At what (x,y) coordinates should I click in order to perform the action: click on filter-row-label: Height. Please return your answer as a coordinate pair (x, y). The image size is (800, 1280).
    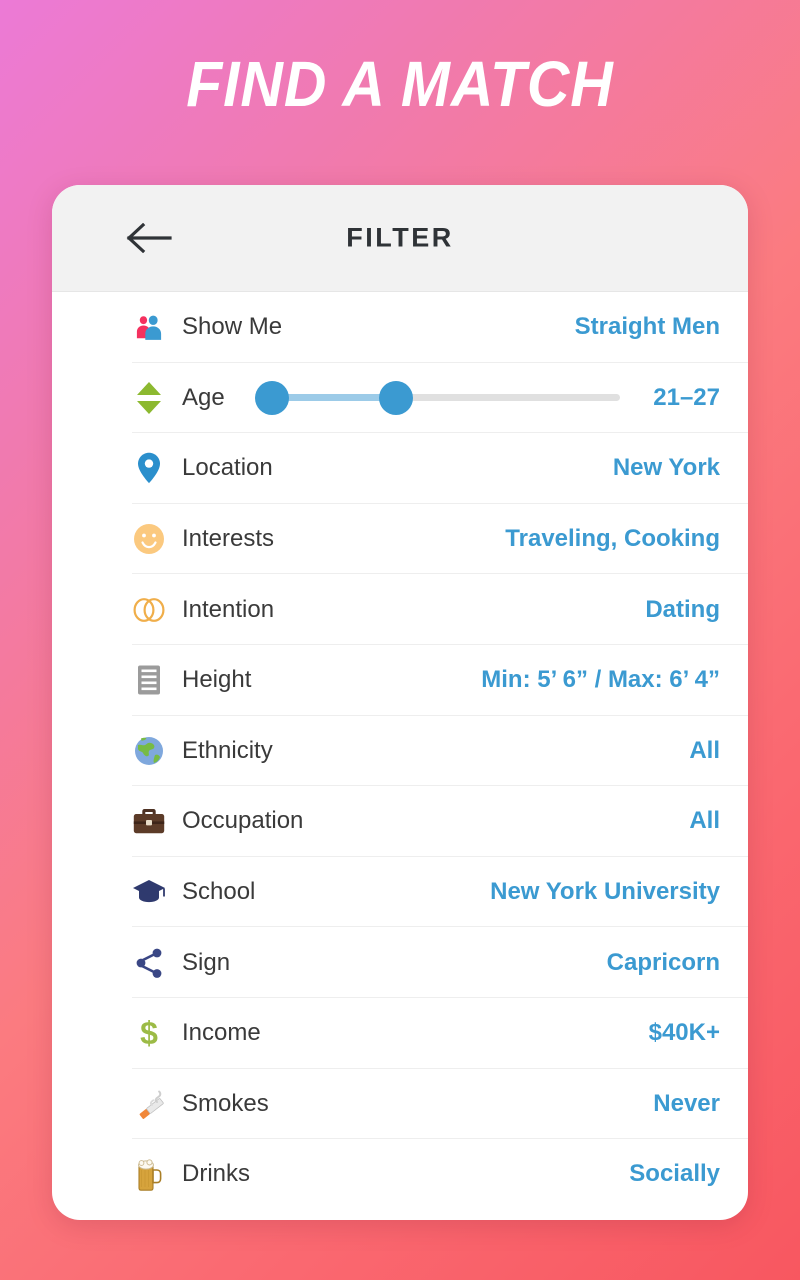
    Looking at the image, I should click on (217, 680).